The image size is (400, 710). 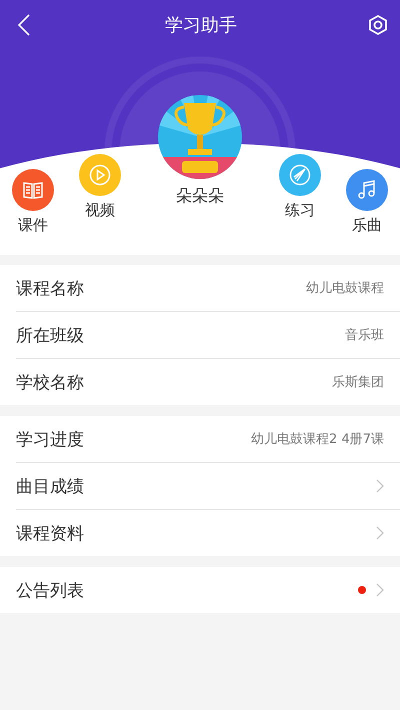 What do you see at coordinates (24, 25) in the screenshot?
I see `back-icon` at bounding box center [24, 25].